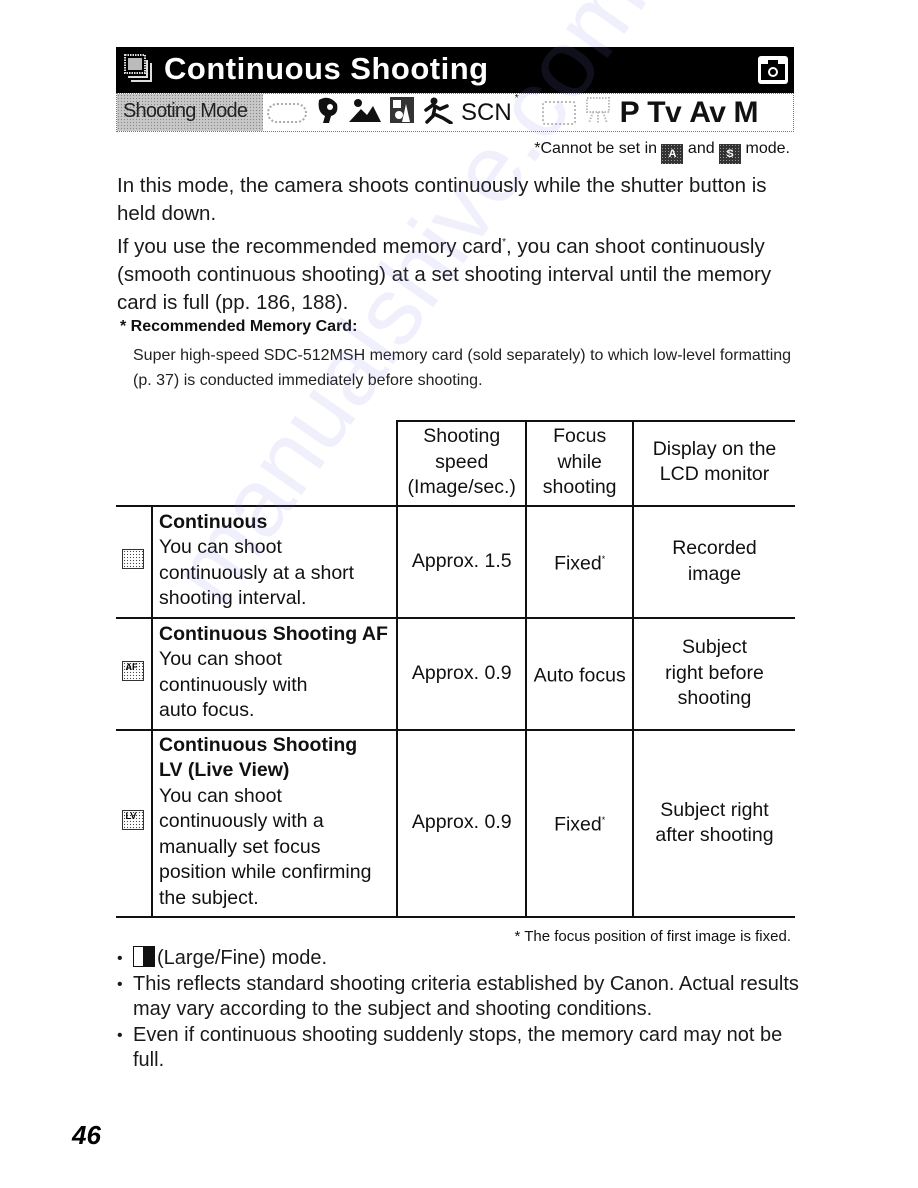 This screenshot has height=1188, width=918. What do you see at coordinates (730, 154) in the screenshot?
I see `stitch-dial-icon: S` at bounding box center [730, 154].